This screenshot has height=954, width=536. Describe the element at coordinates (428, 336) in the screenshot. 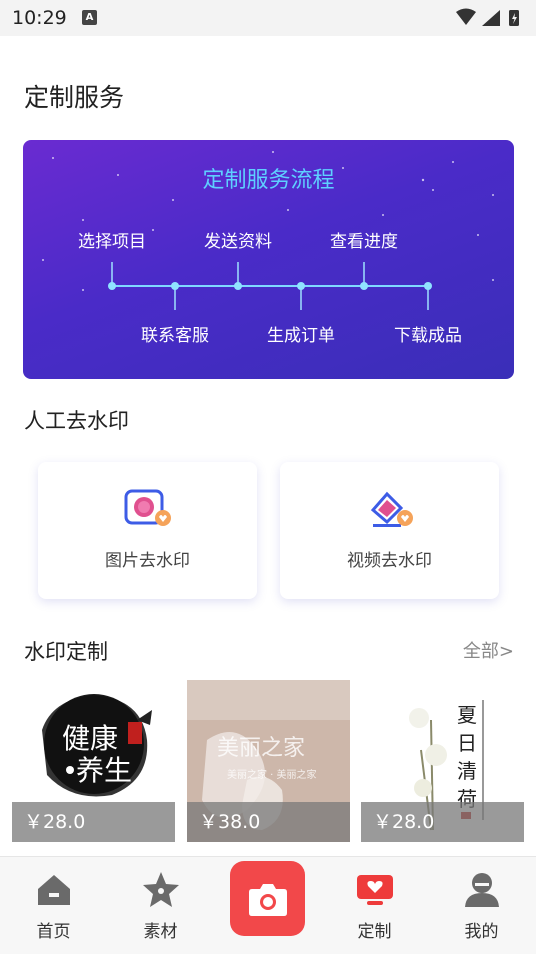

I see `step-download-product: 下载成品` at that location.